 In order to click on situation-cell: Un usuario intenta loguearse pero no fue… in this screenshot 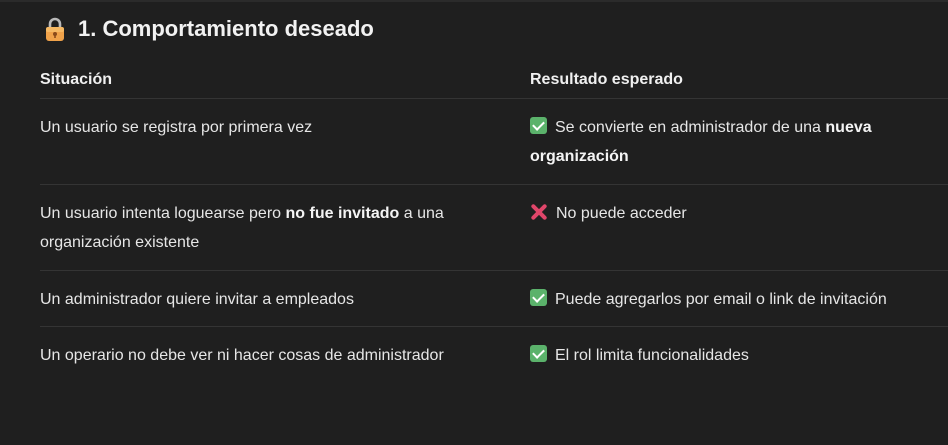, I will do `click(275, 228)`.